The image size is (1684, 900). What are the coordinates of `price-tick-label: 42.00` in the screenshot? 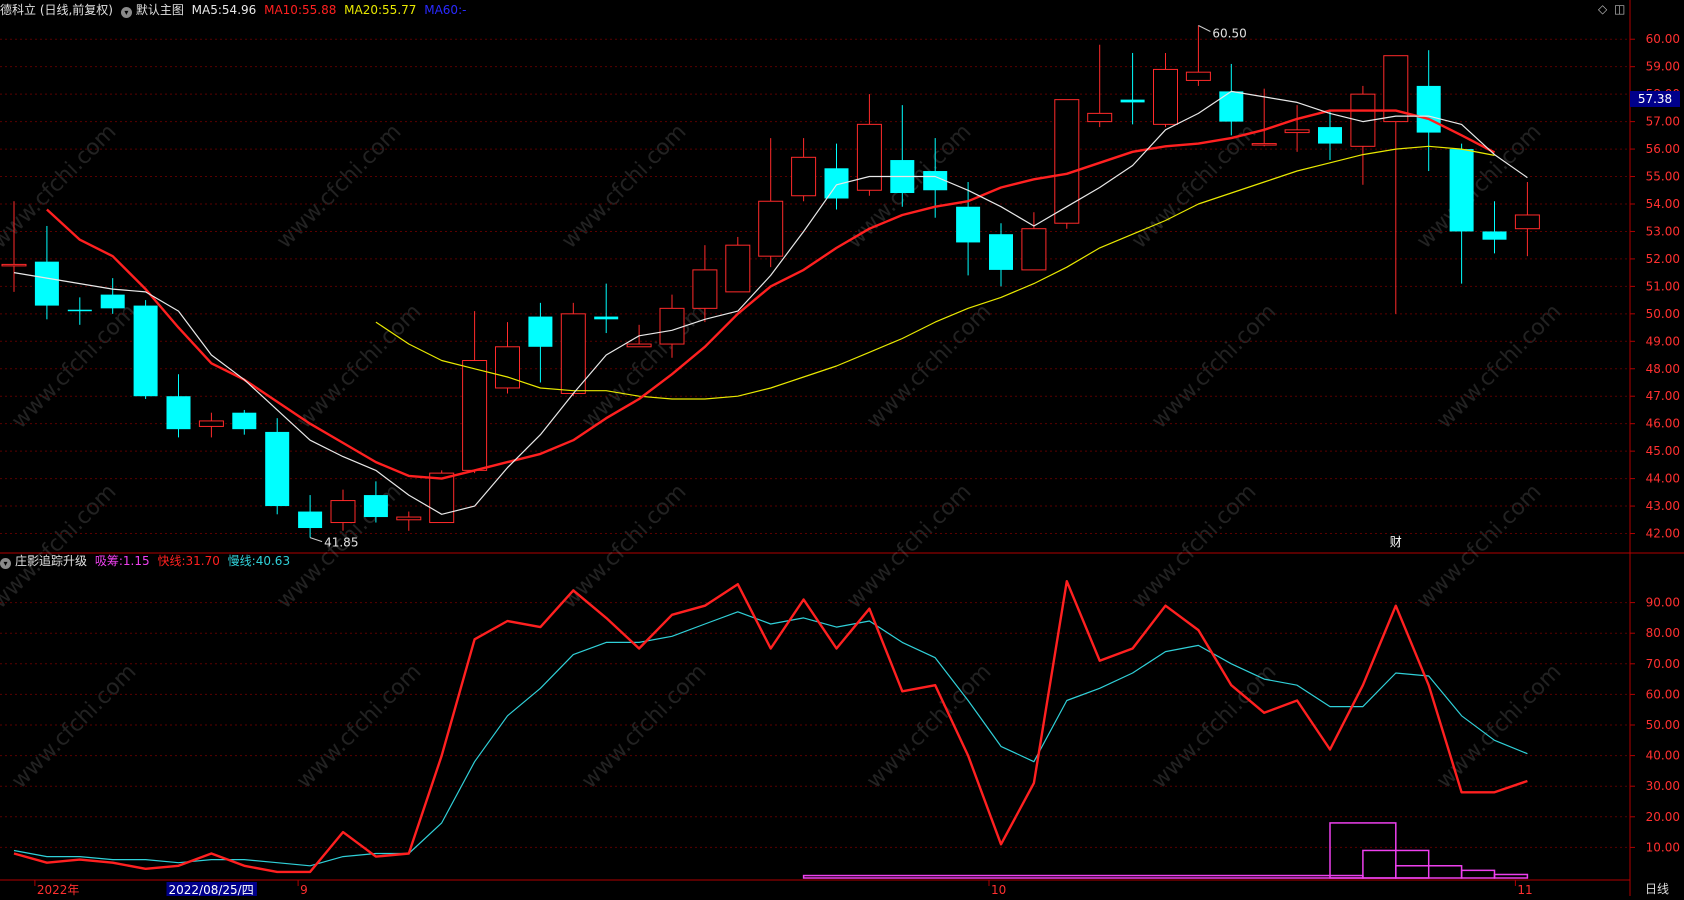 It's located at (1663, 534).